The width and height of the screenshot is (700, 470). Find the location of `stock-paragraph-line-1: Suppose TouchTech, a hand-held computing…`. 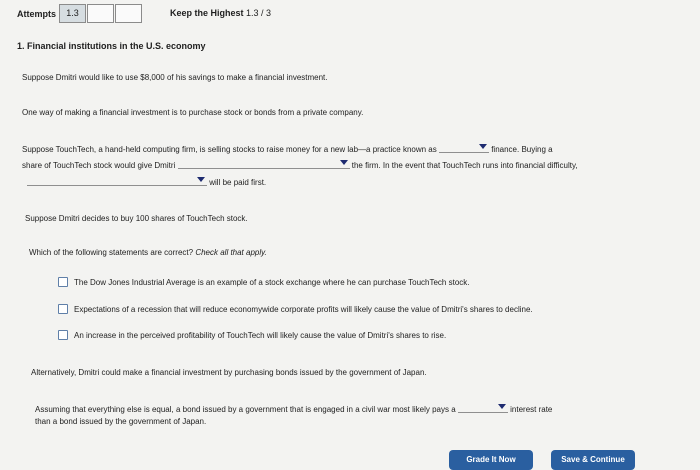

stock-paragraph-line-1: Suppose TouchTech, a hand-held computing… is located at coordinates (287, 149).